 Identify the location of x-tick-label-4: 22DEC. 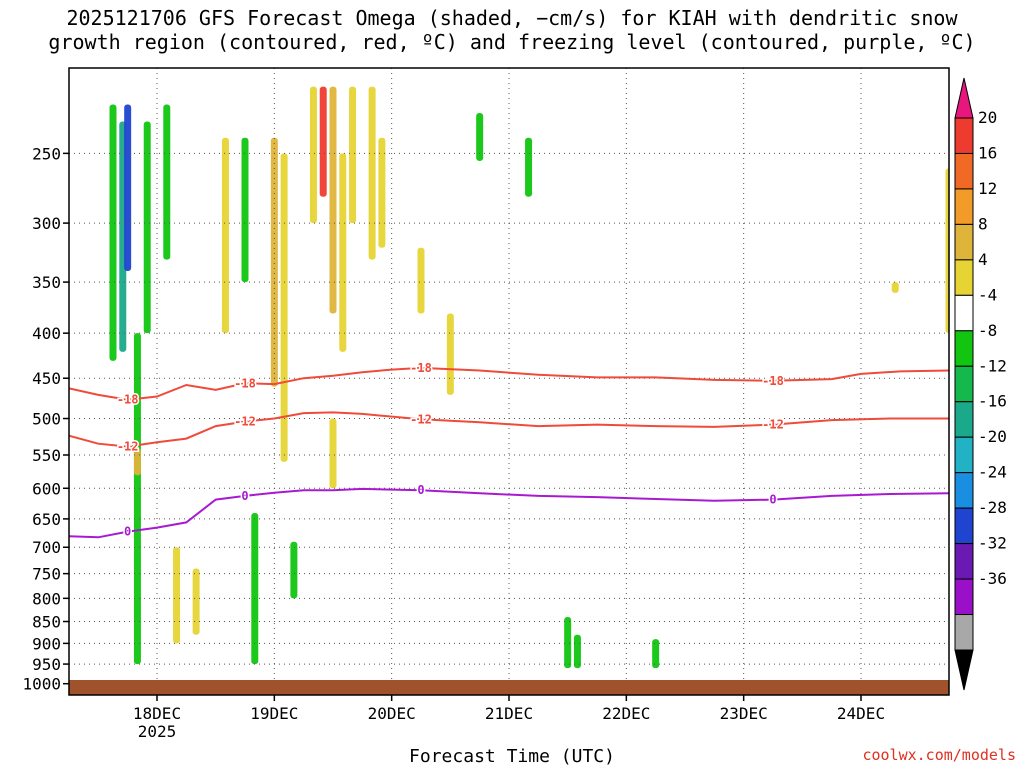
(626, 713).